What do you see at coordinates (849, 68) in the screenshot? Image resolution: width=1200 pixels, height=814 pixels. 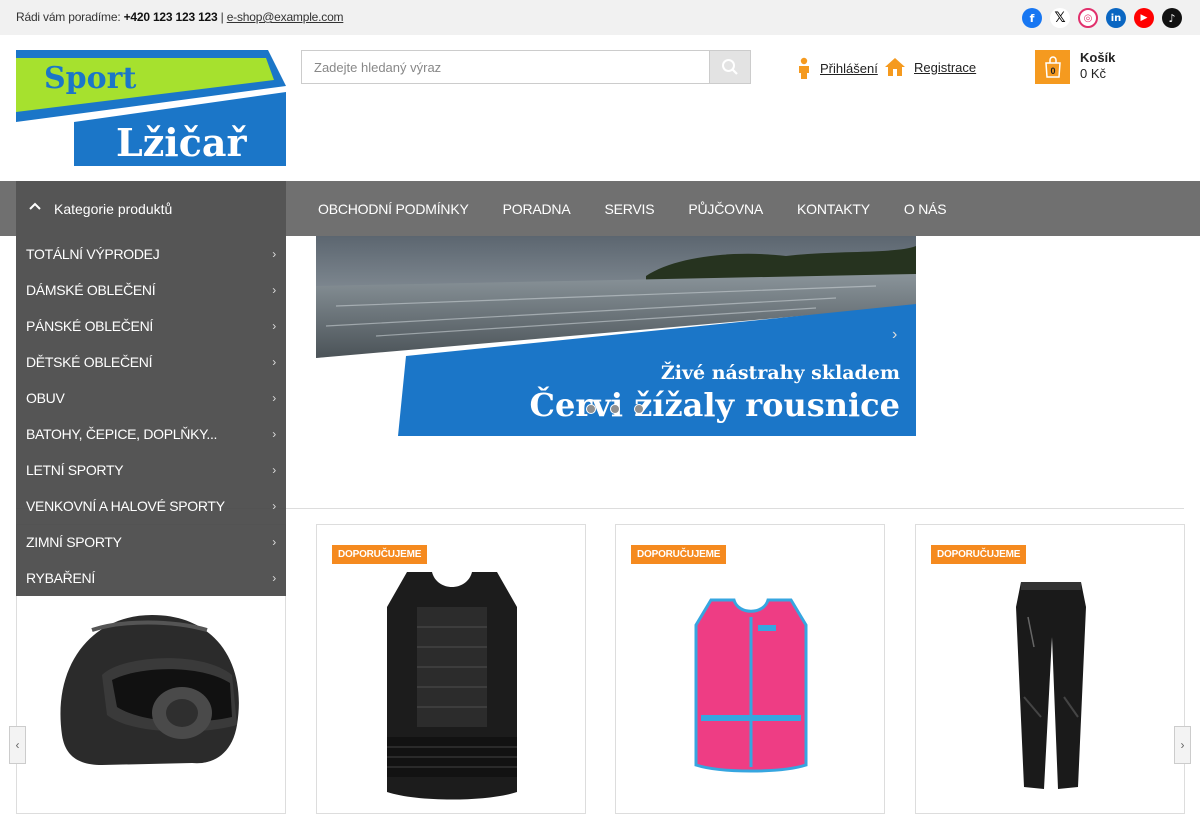 I see `login-label: Přihlášení` at bounding box center [849, 68].